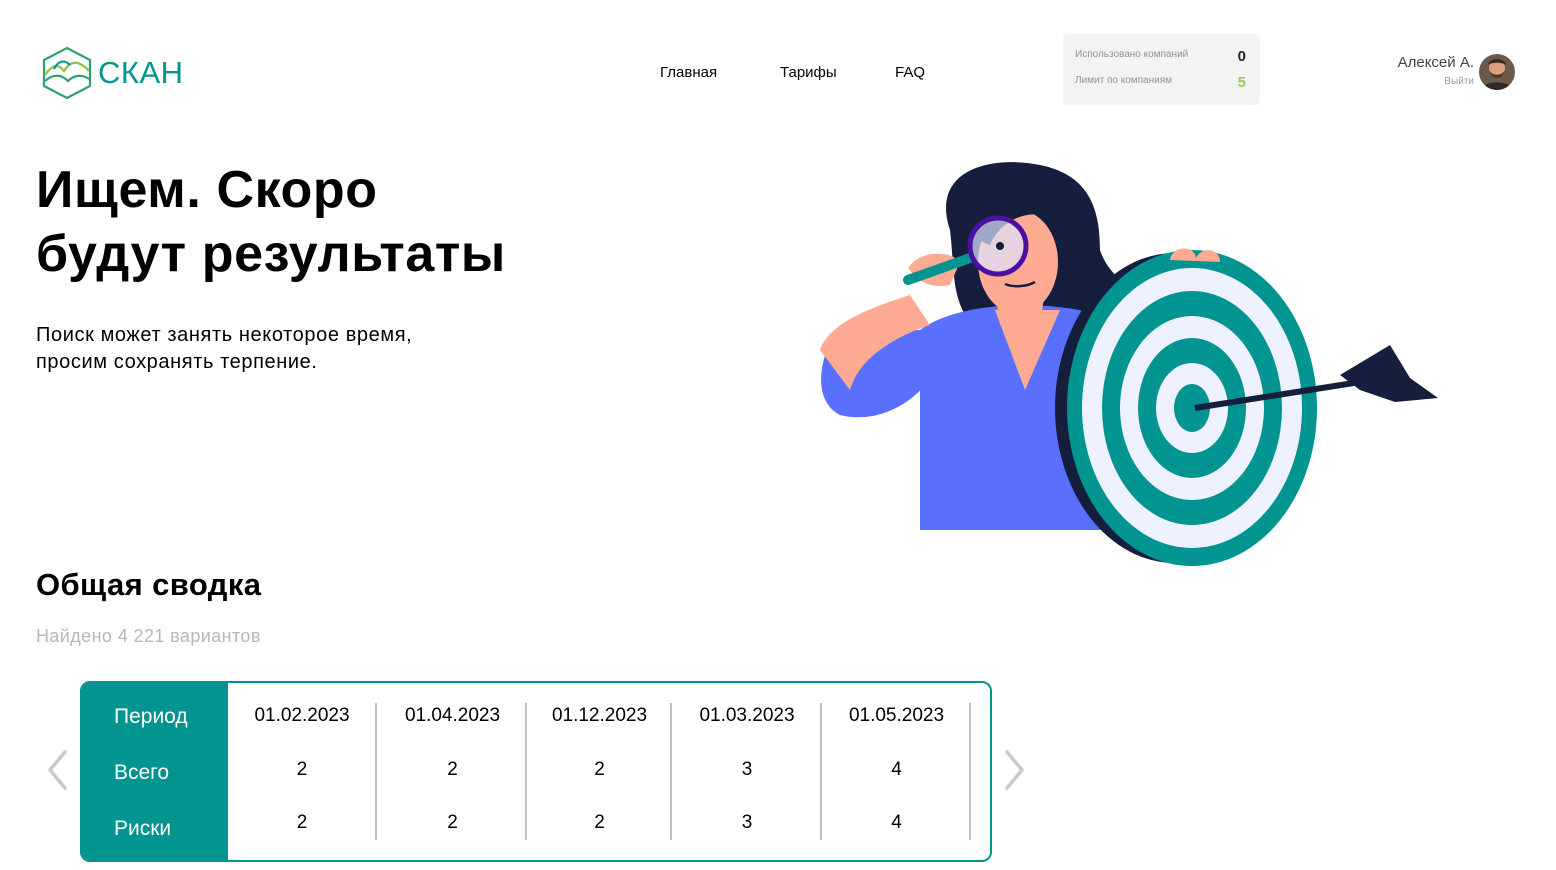 The height and width of the screenshot is (870, 1556). Describe the element at coordinates (1435, 62) in the screenshot. I see `user-name: Алексей А.` at that location.